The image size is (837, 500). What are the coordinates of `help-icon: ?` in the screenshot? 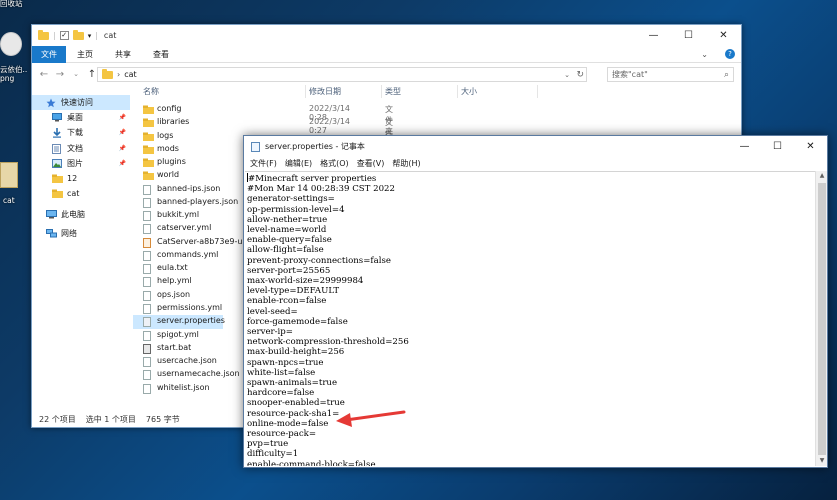 It's located at (730, 54).